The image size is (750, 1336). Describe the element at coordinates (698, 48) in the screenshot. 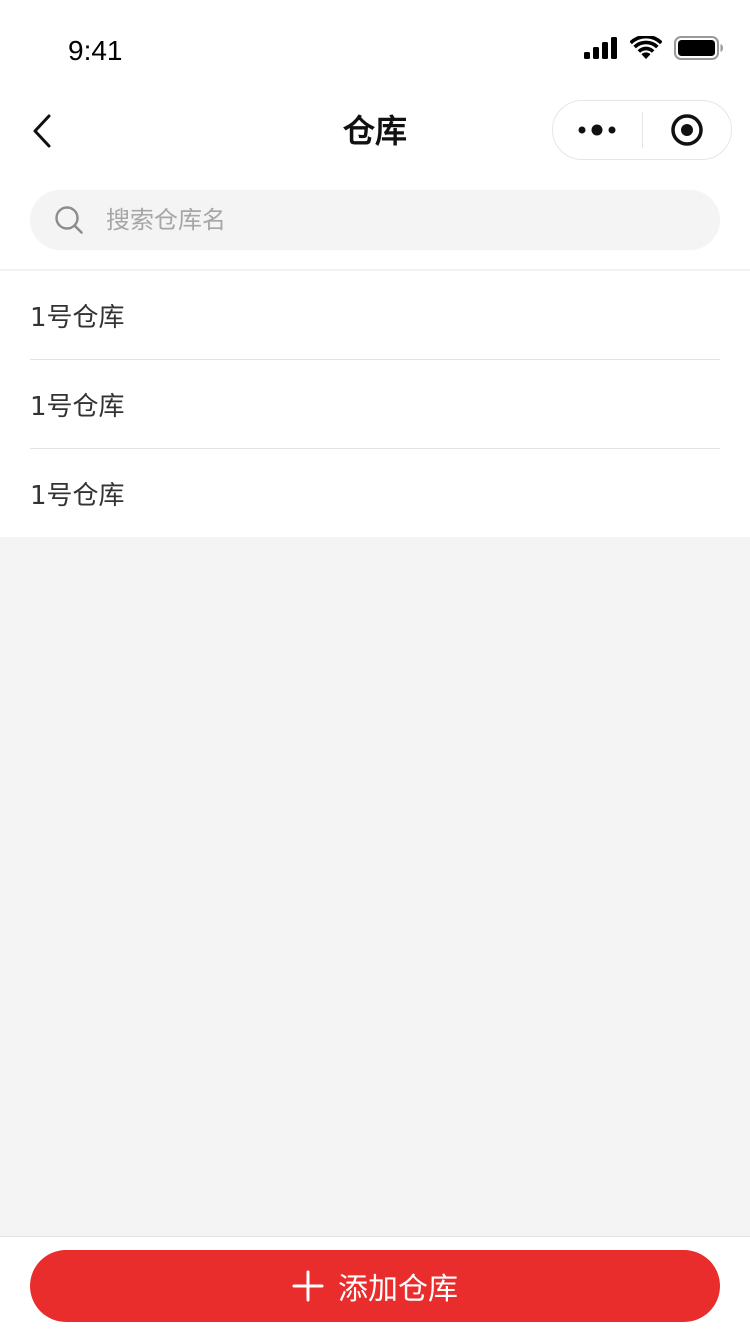

I see `battery-icon` at that location.